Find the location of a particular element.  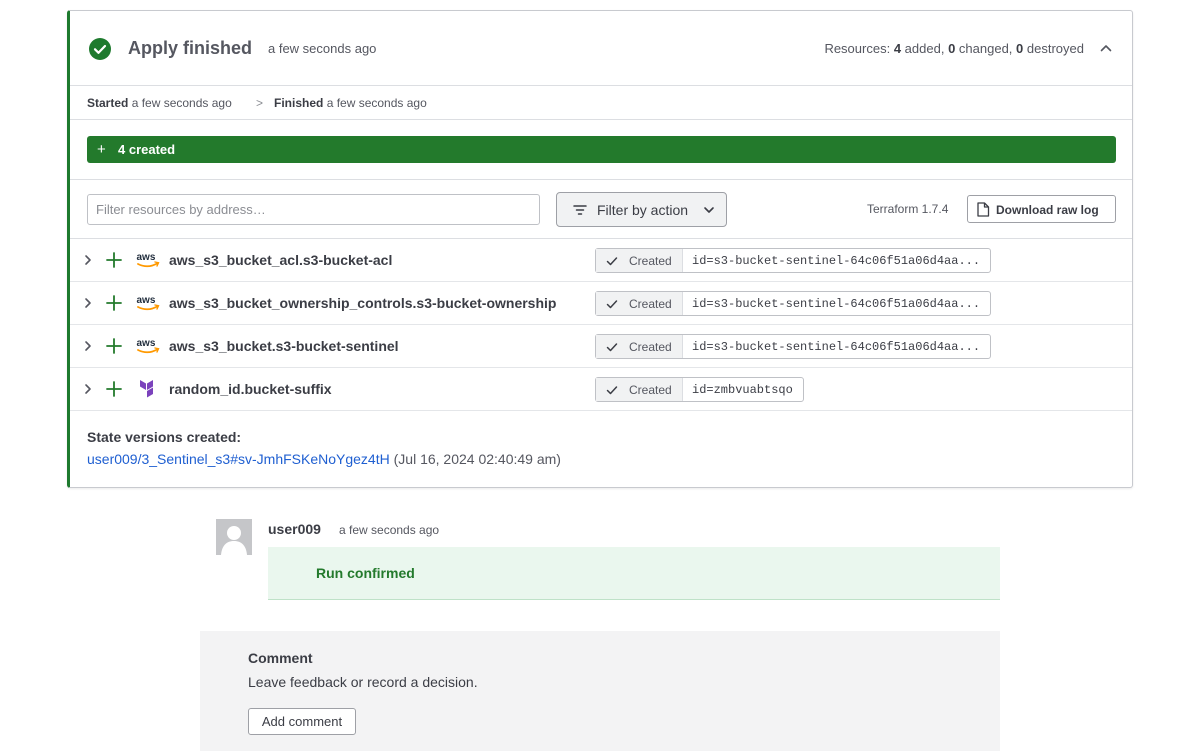

file-icon is located at coordinates (983, 209).